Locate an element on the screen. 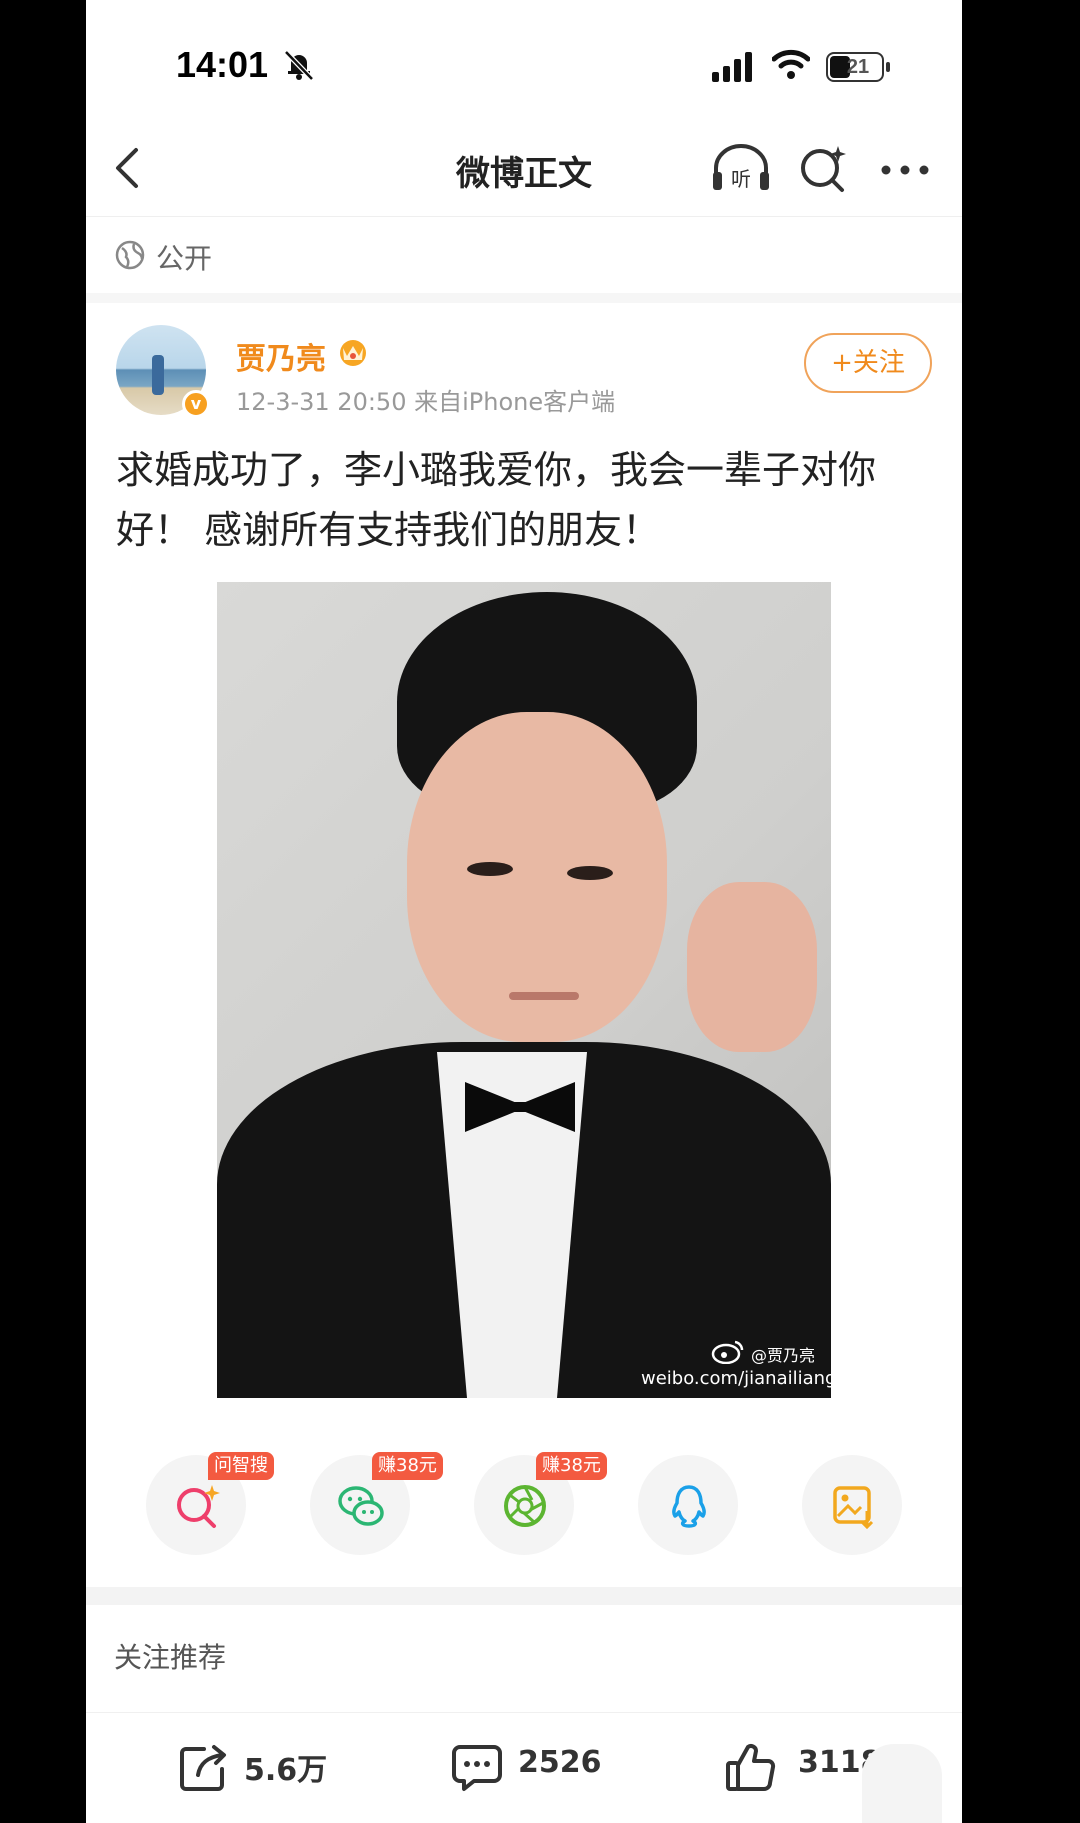 This screenshot has width=1080, height=1823. battery-level: 21 is located at coordinates (858, 67).